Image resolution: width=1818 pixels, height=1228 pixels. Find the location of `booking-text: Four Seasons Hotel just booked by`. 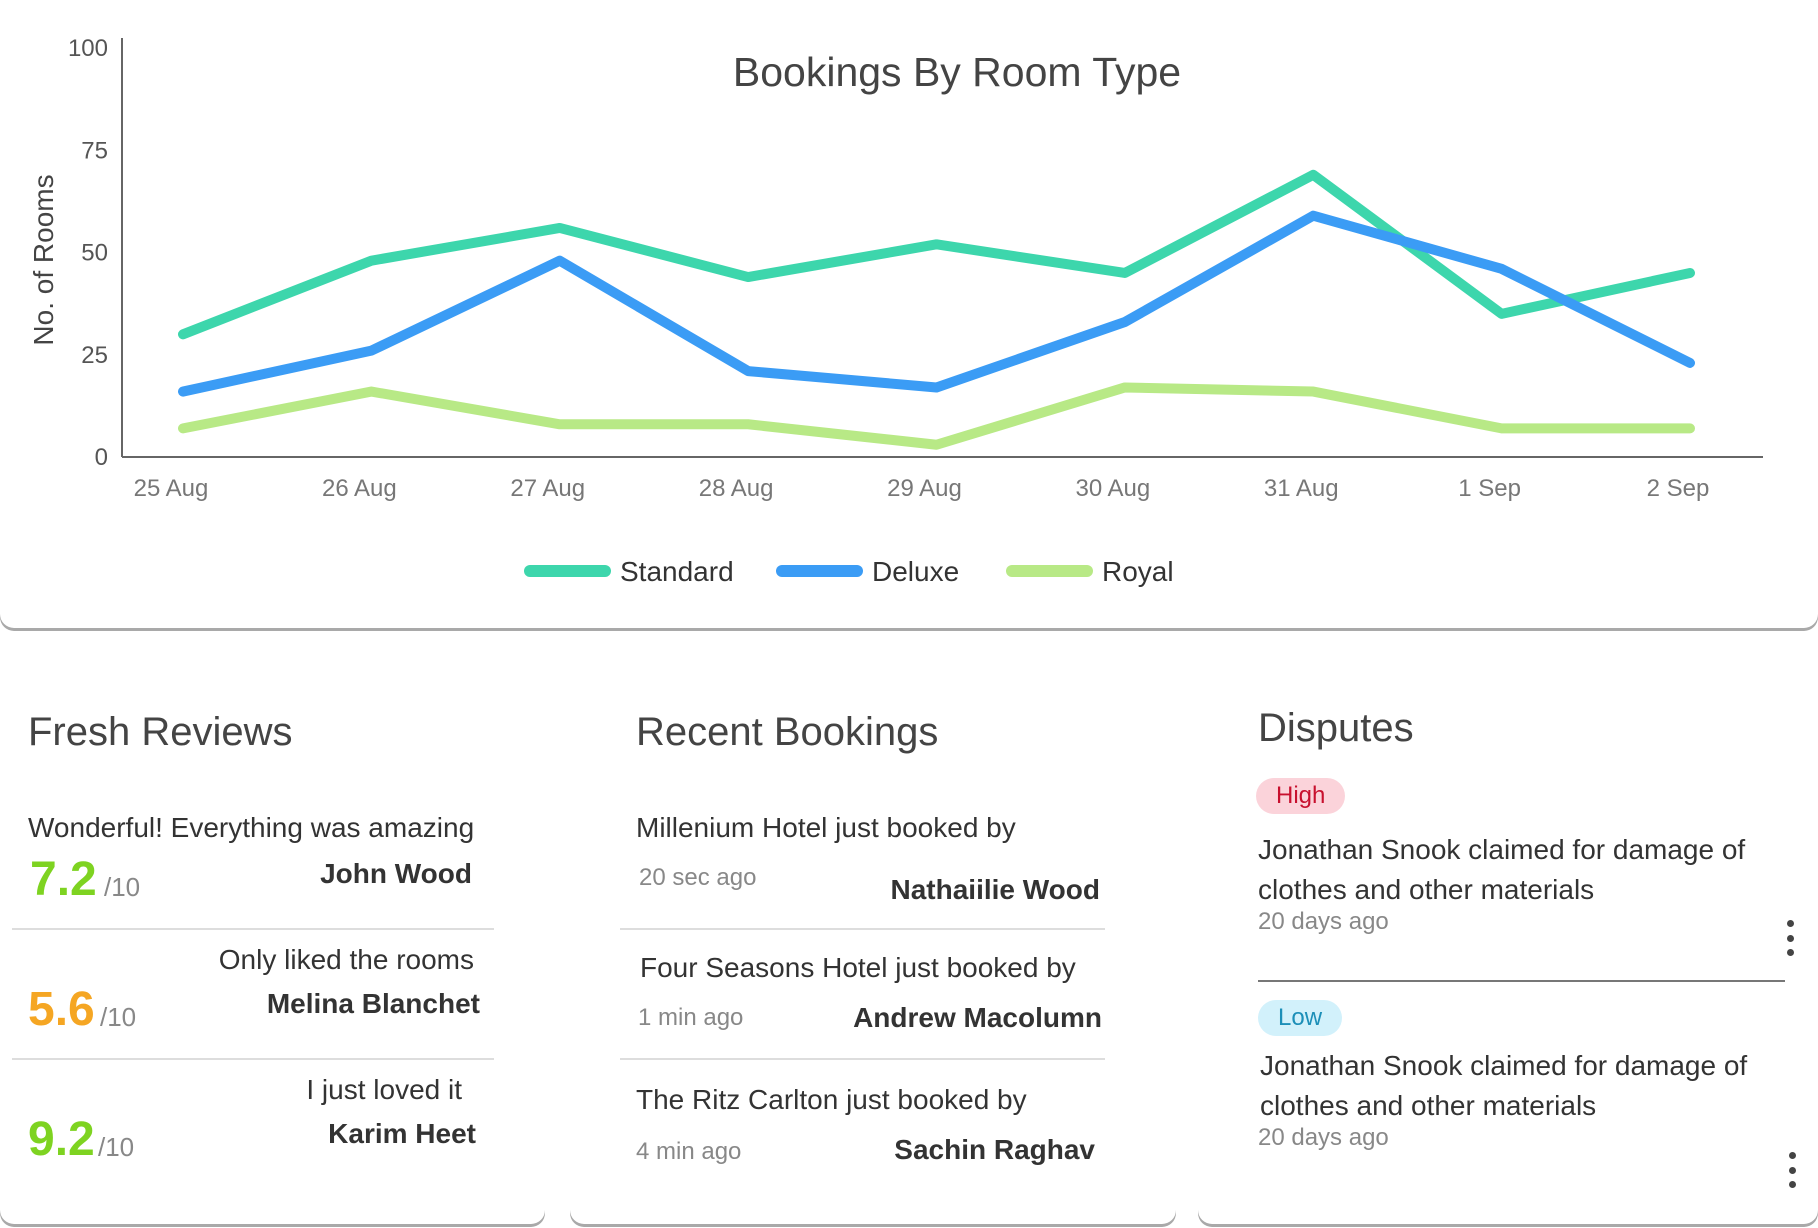

booking-text: Four Seasons Hotel just booked by is located at coordinates (858, 967).